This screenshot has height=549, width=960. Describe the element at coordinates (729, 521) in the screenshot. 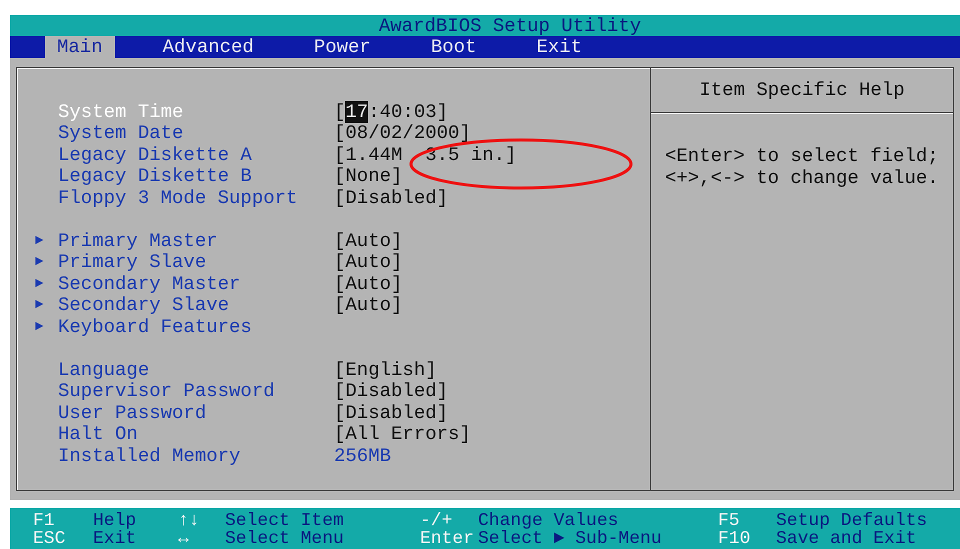

I see `key-label: F5` at that location.